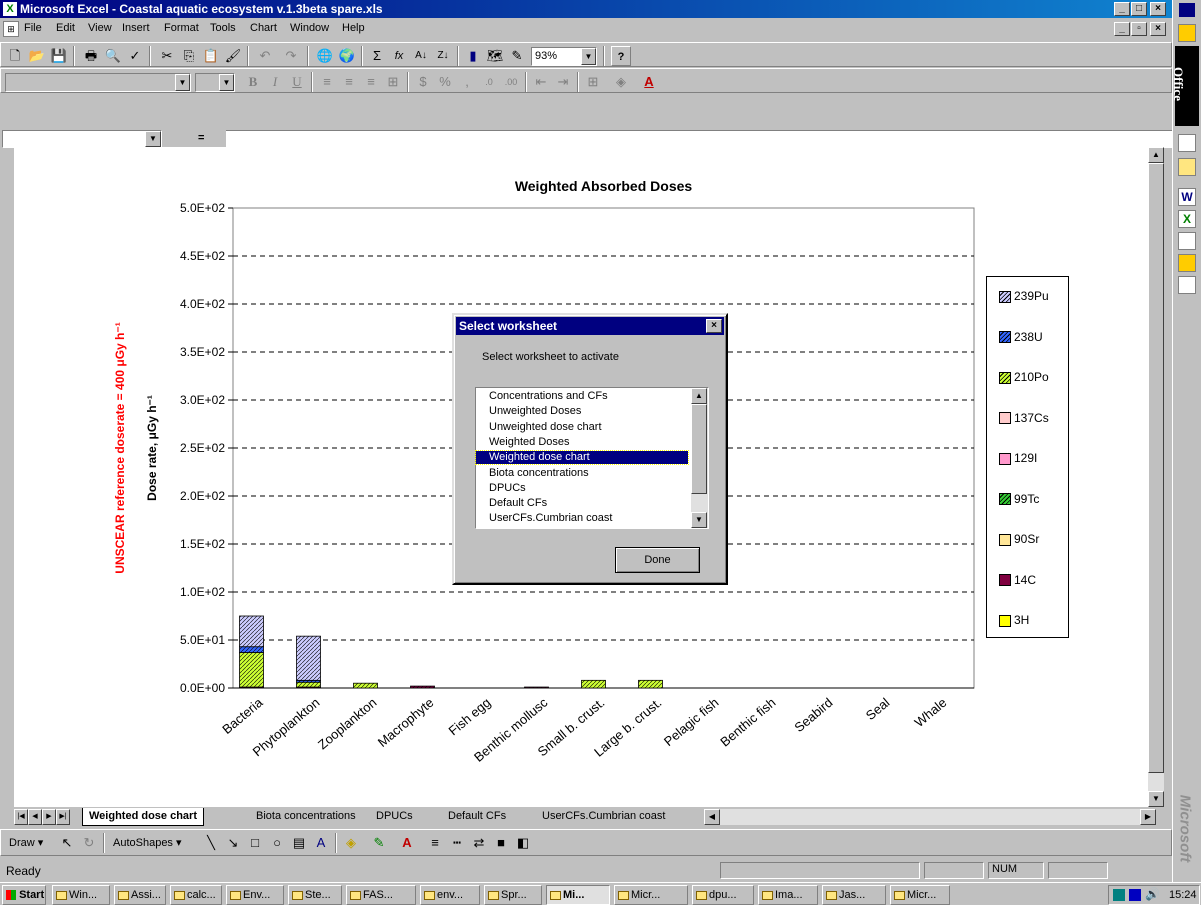 The width and height of the screenshot is (1201, 905). I want to click on font-size-combo: ▼, so click(215, 82).